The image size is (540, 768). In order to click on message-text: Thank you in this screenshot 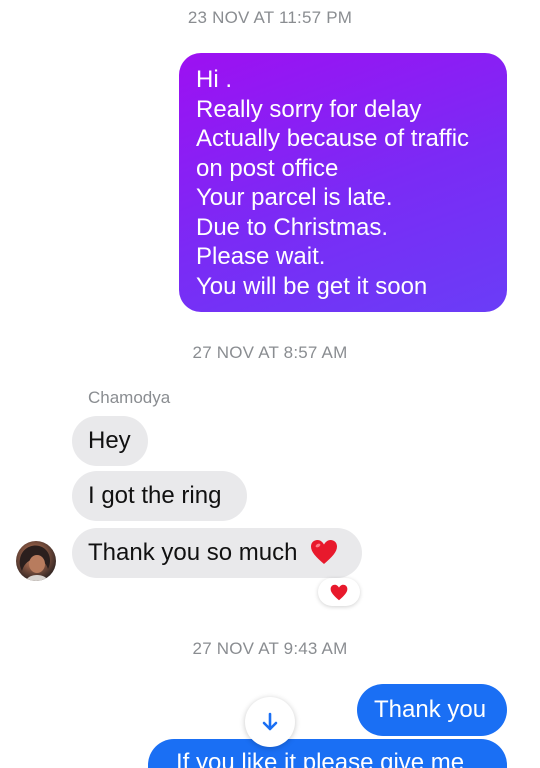, I will do `click(430, 709)`.